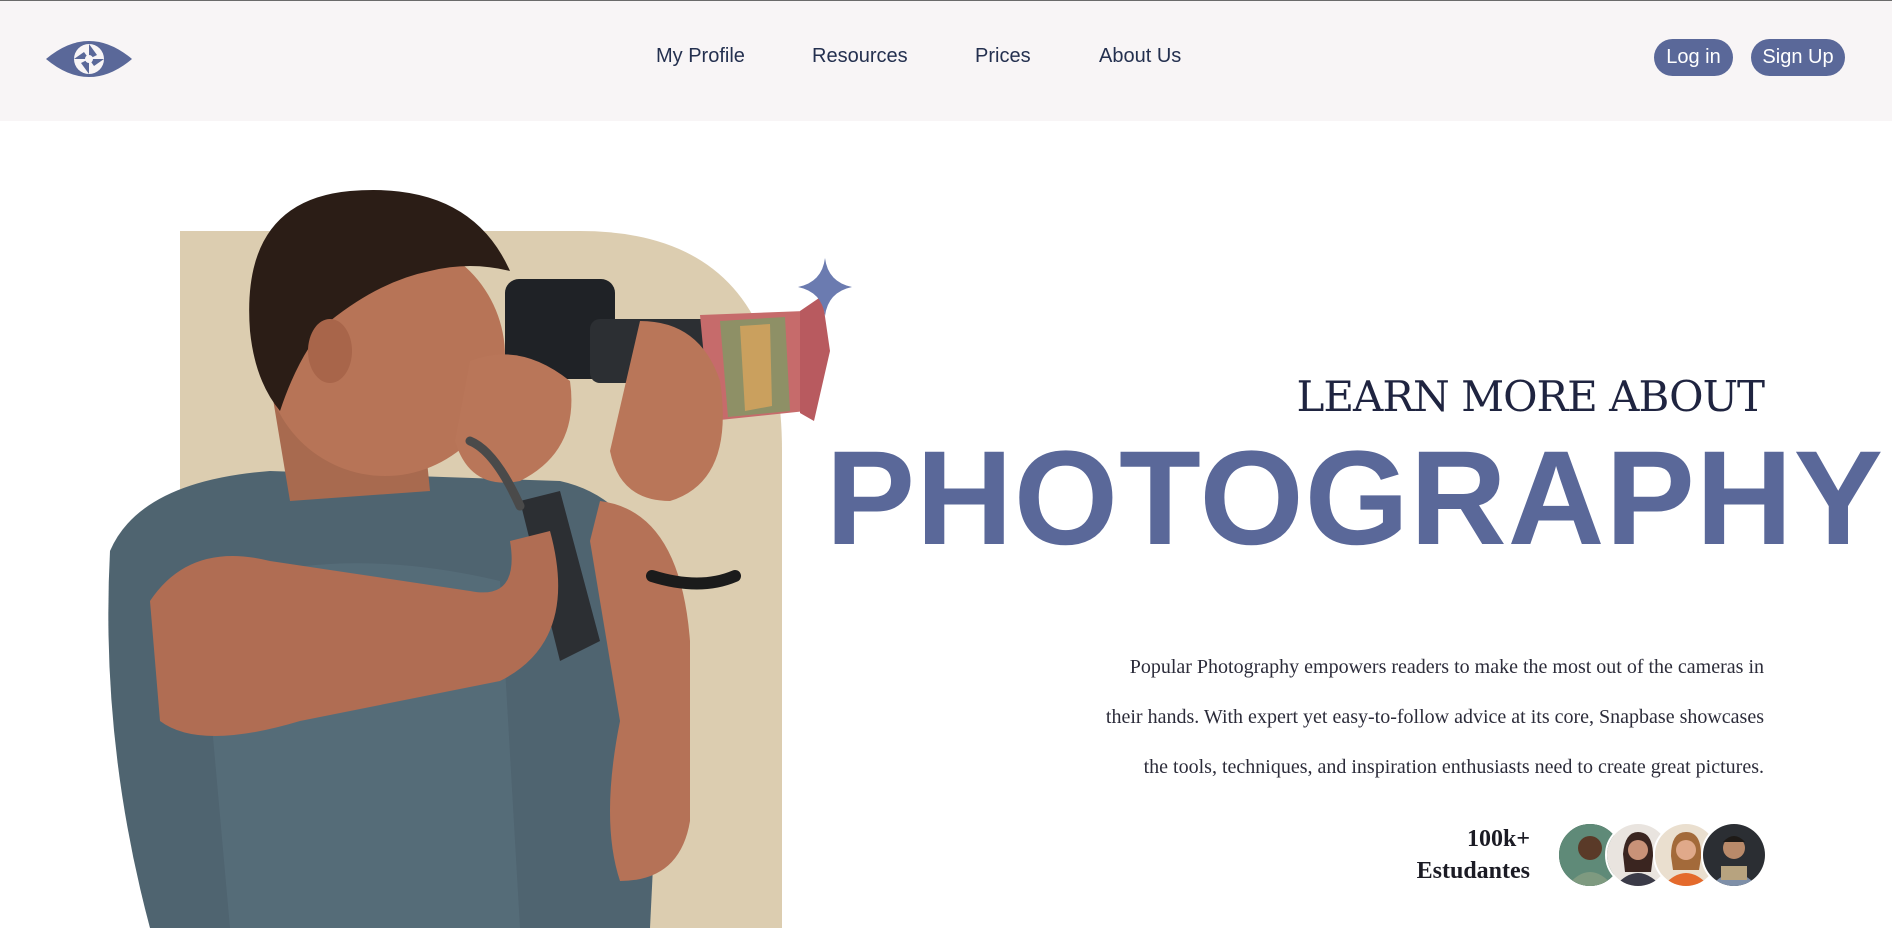 This screenshot has width=1892, height=928. What do you see at coordinates (946, 58) in the screenshot?
I see `main-nav: My Profile Resources Prices About Us` at bounding box center [946, 58].